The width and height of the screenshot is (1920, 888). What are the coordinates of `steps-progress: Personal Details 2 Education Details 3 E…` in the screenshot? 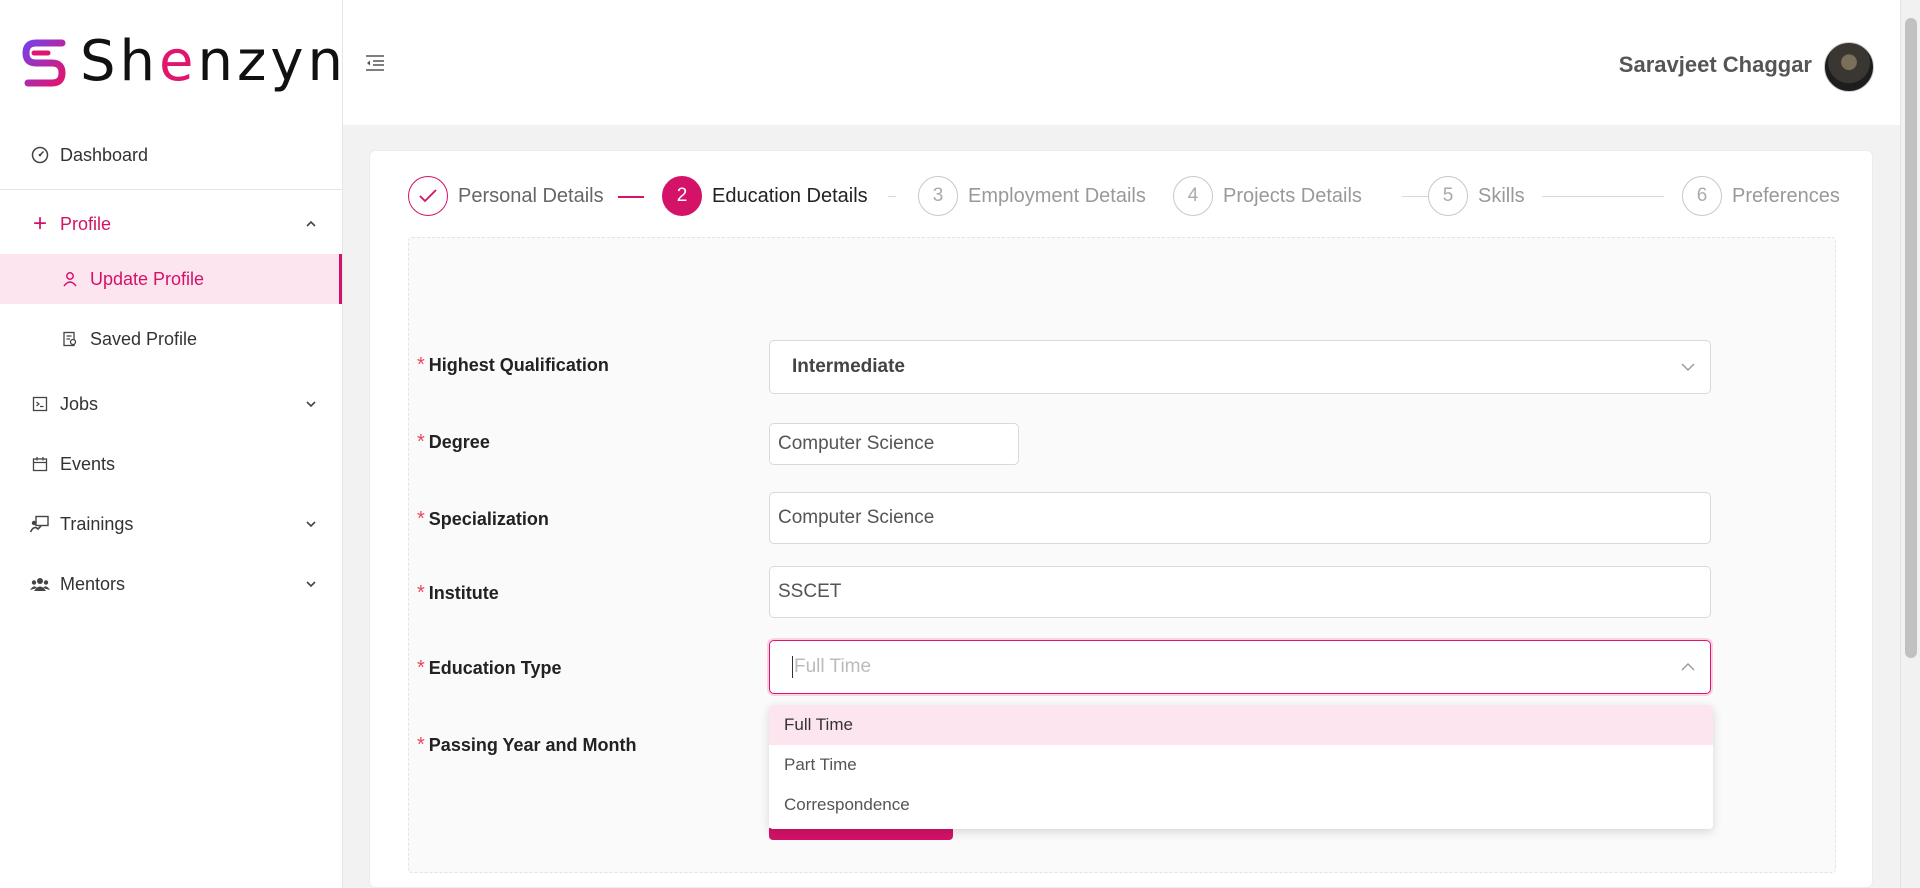 It's located at (1124, 197).